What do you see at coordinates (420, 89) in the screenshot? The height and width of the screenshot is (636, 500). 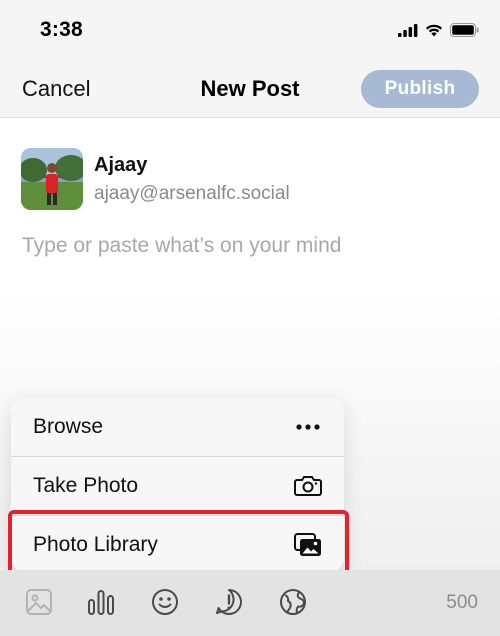 I see `publish-button: Publish` at bounding box center [420, 89].